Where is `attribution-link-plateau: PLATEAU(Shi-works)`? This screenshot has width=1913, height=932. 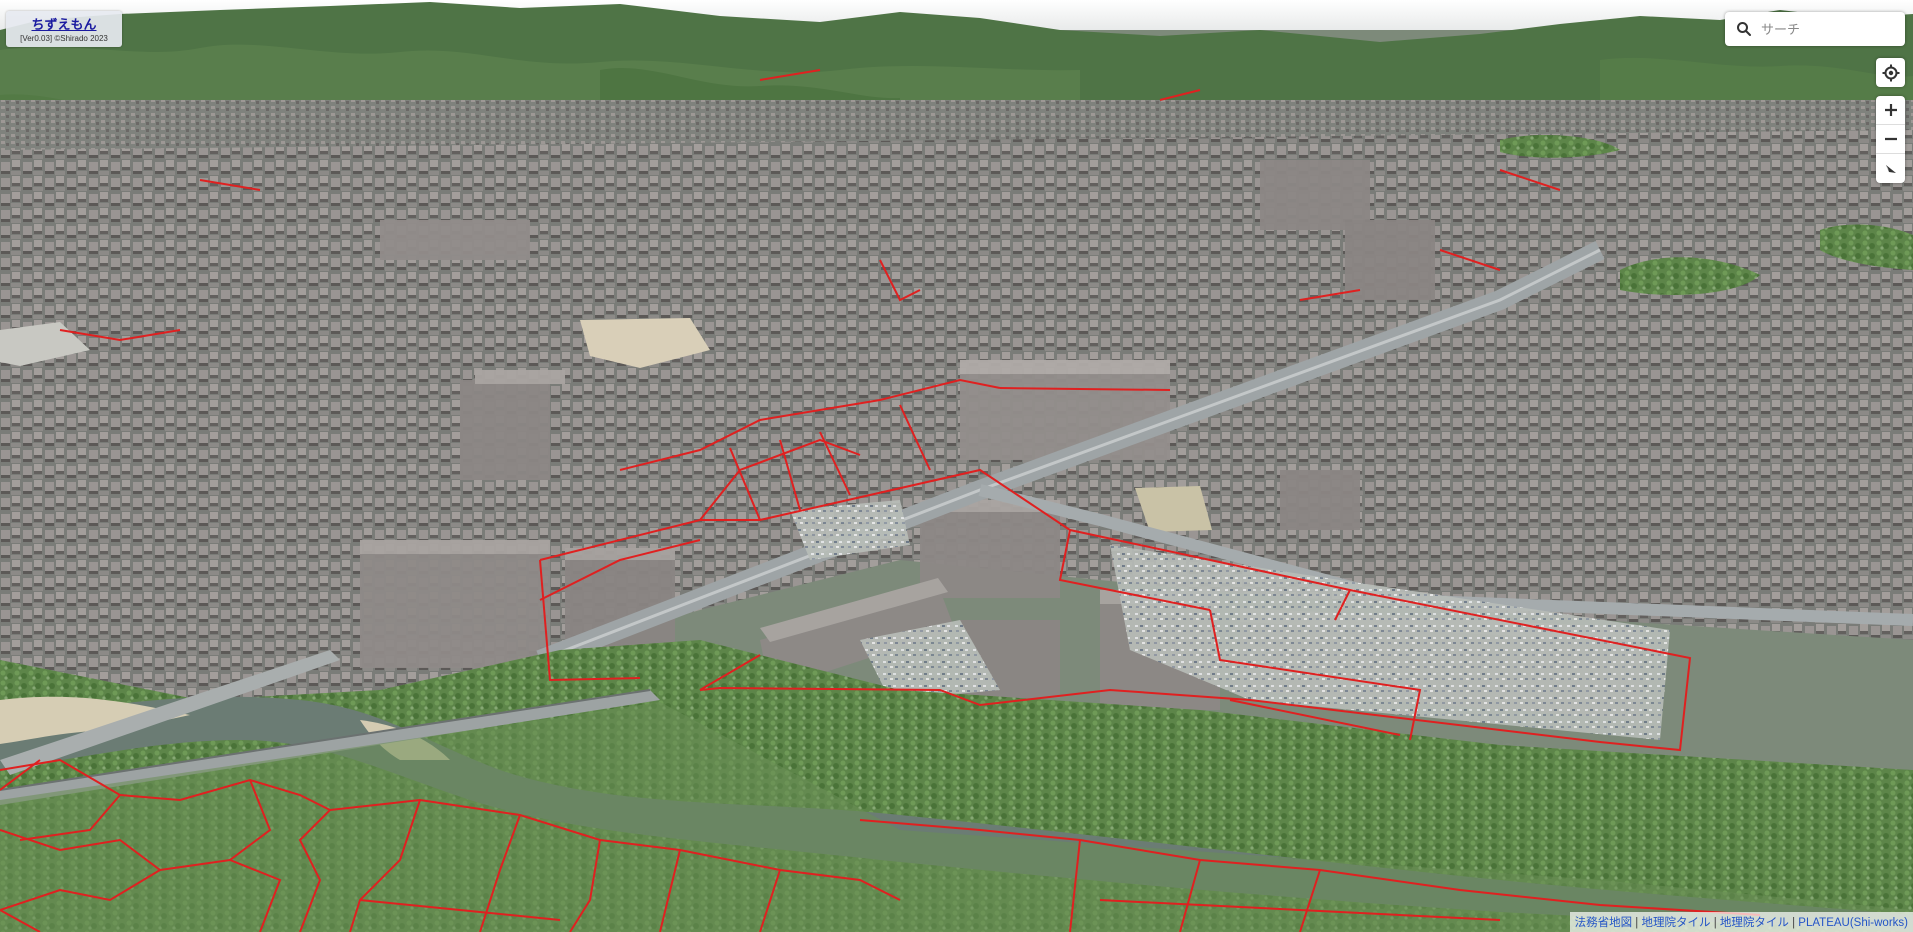
attribution-link-plateau: PLATEAU(Shi-works) is located at coordinates (1853, 923).